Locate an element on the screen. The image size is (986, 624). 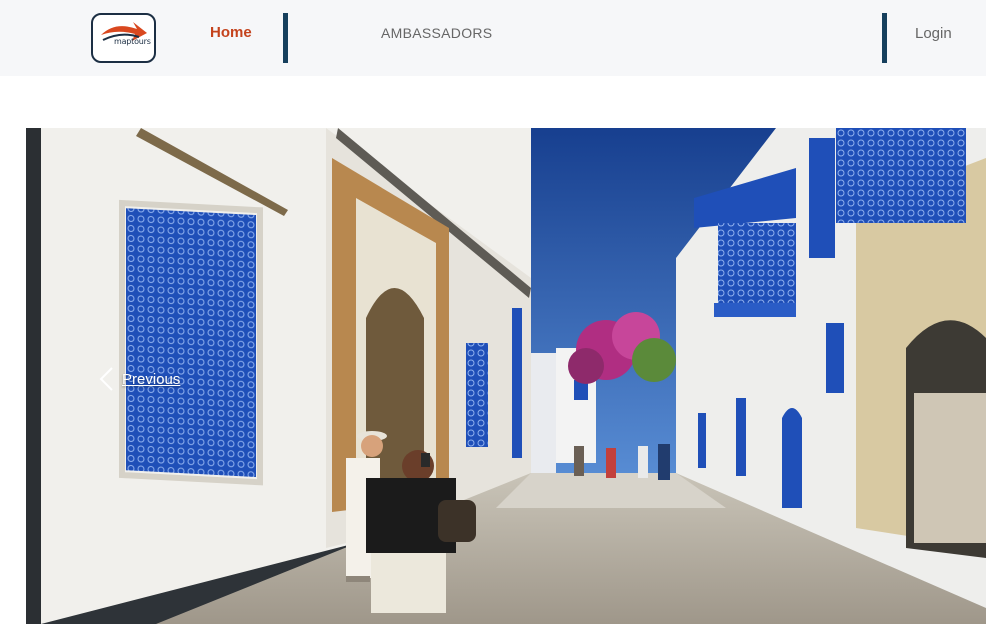
nav-ambassadors-link: AMBASSADORS is located at coordinates (436, 33).